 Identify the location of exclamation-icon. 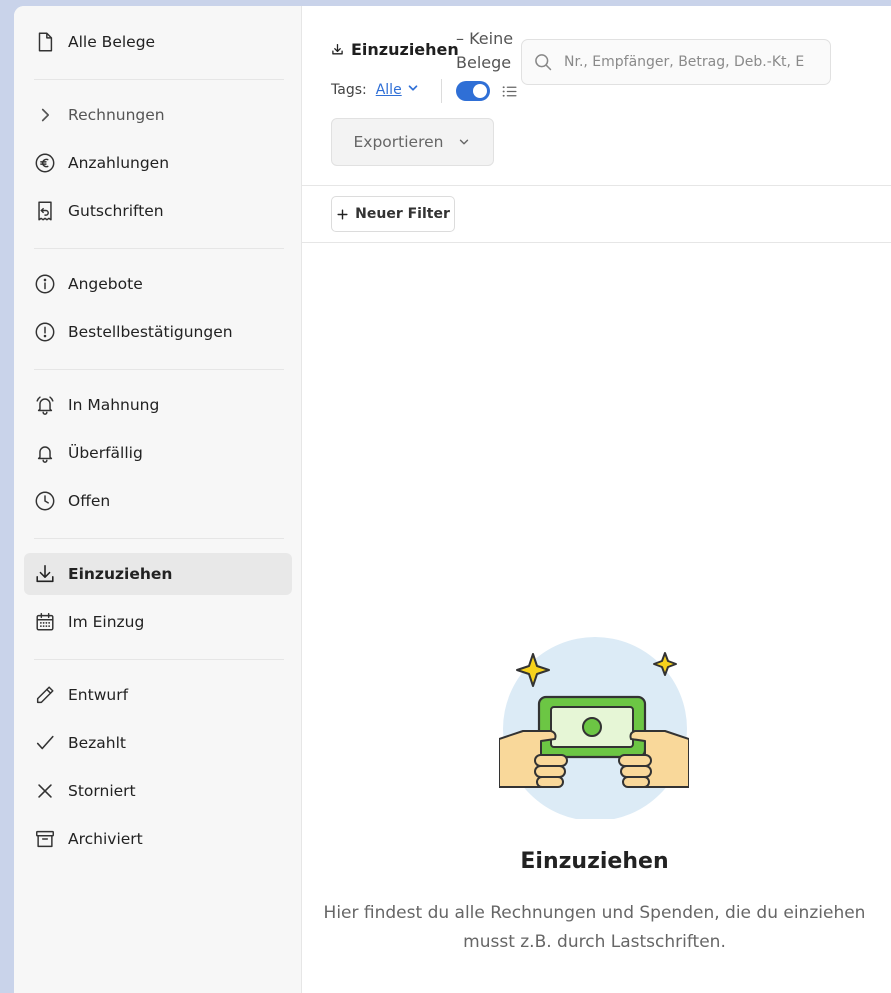
(45, 332).